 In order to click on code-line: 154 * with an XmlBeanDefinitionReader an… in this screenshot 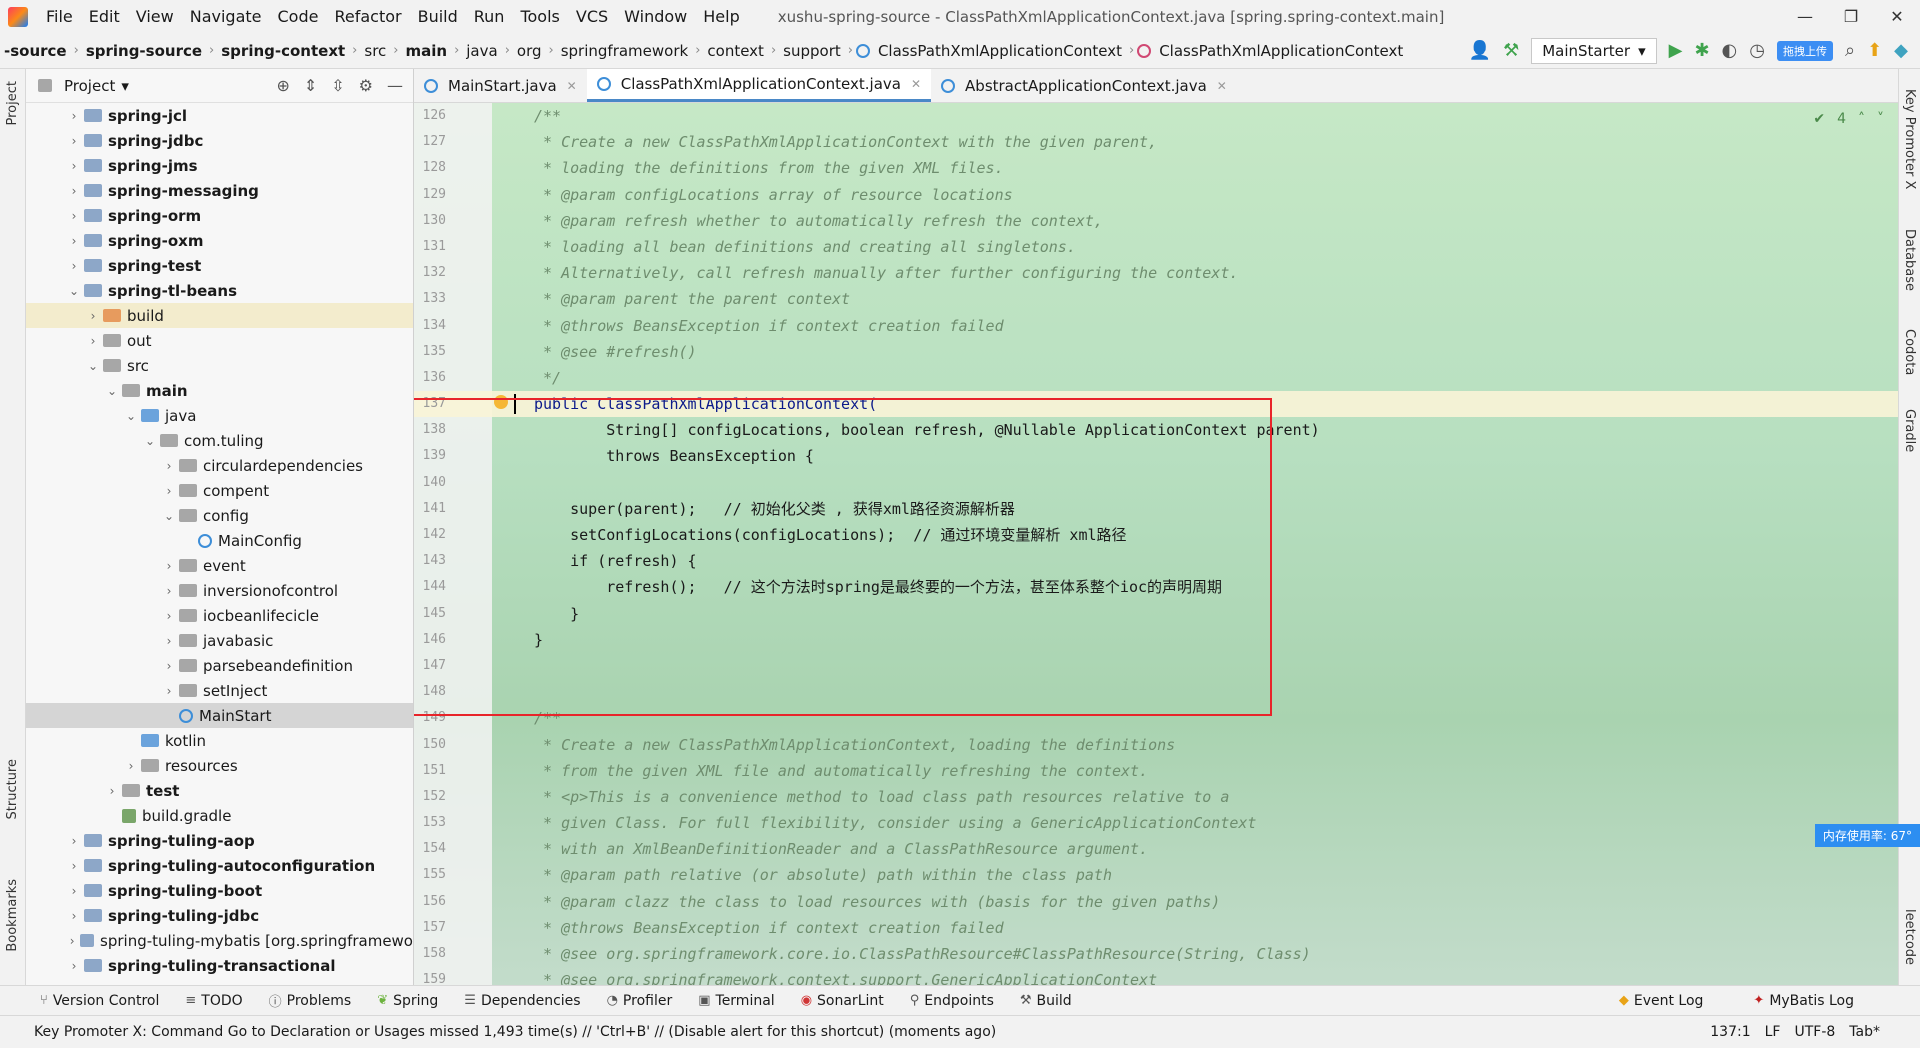, I will do `click(1156, 849)`.